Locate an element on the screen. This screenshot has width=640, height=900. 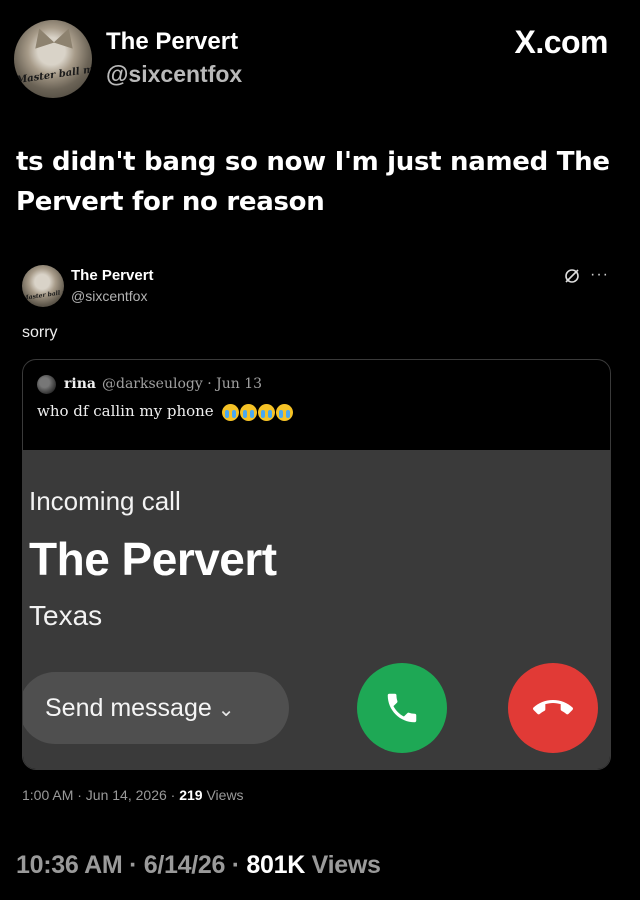
quoted-avatar is located at coordinates (46, 384).